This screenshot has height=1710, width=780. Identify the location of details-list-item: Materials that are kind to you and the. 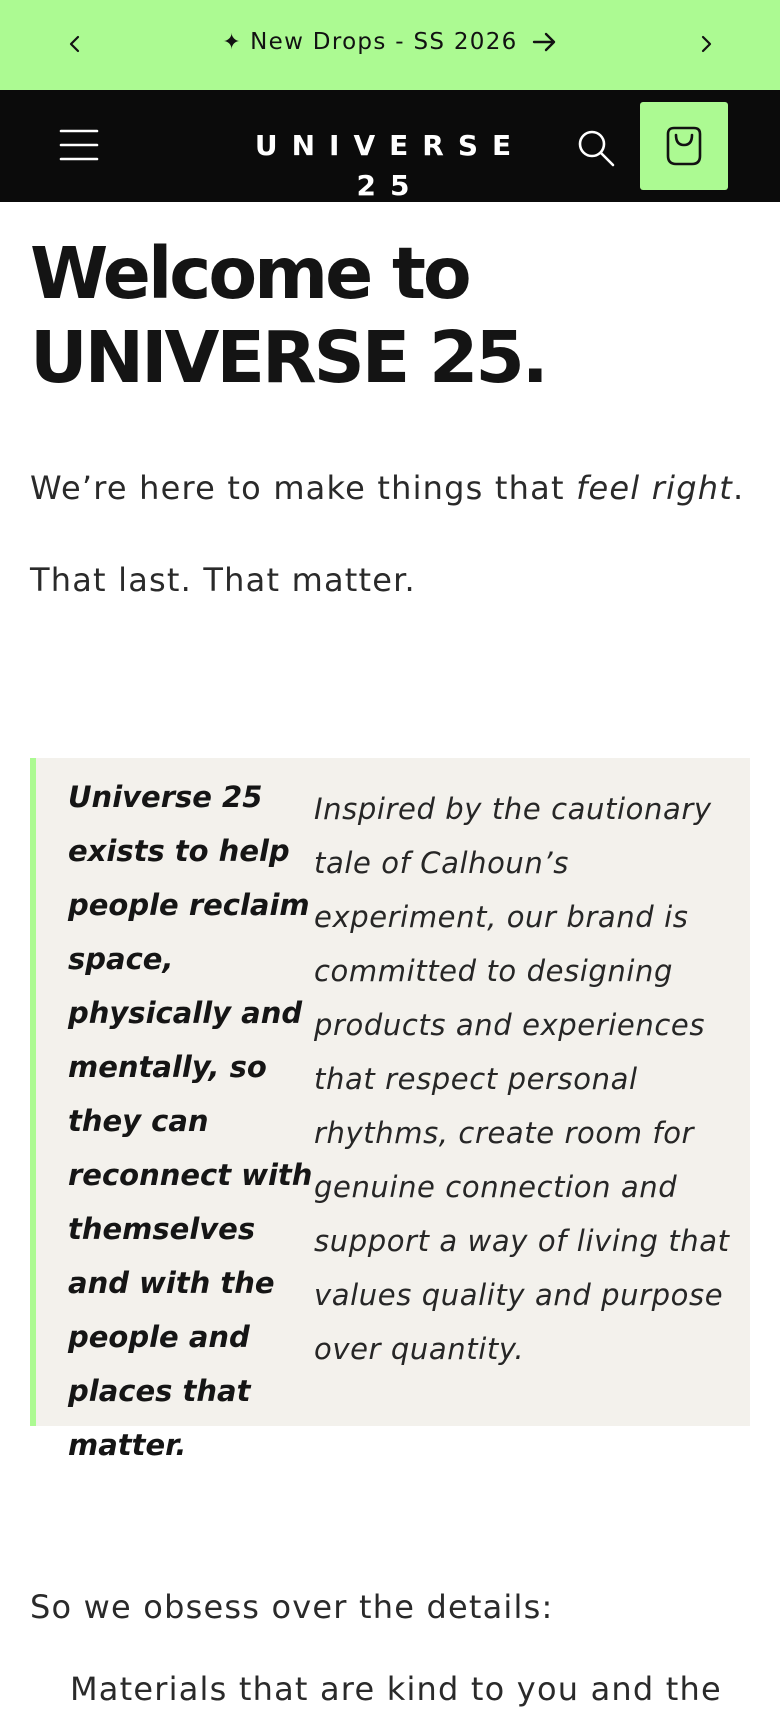
(396, 1689).